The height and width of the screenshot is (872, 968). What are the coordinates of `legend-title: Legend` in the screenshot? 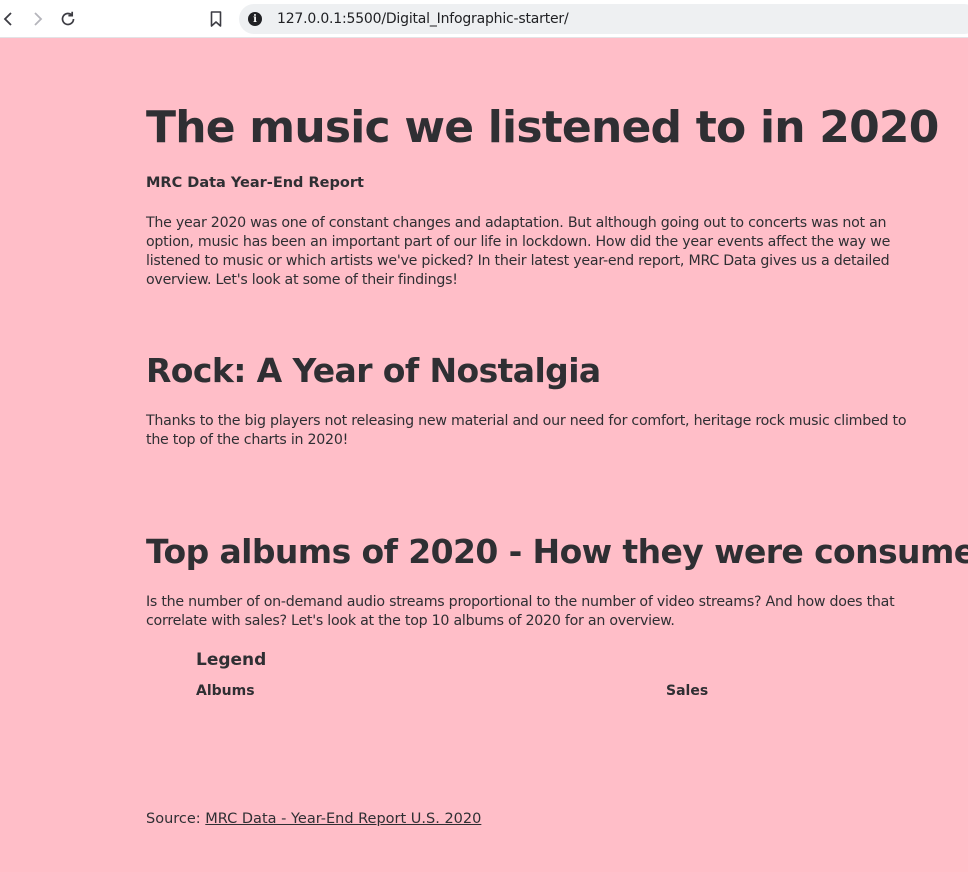 It's located at (231, 660).